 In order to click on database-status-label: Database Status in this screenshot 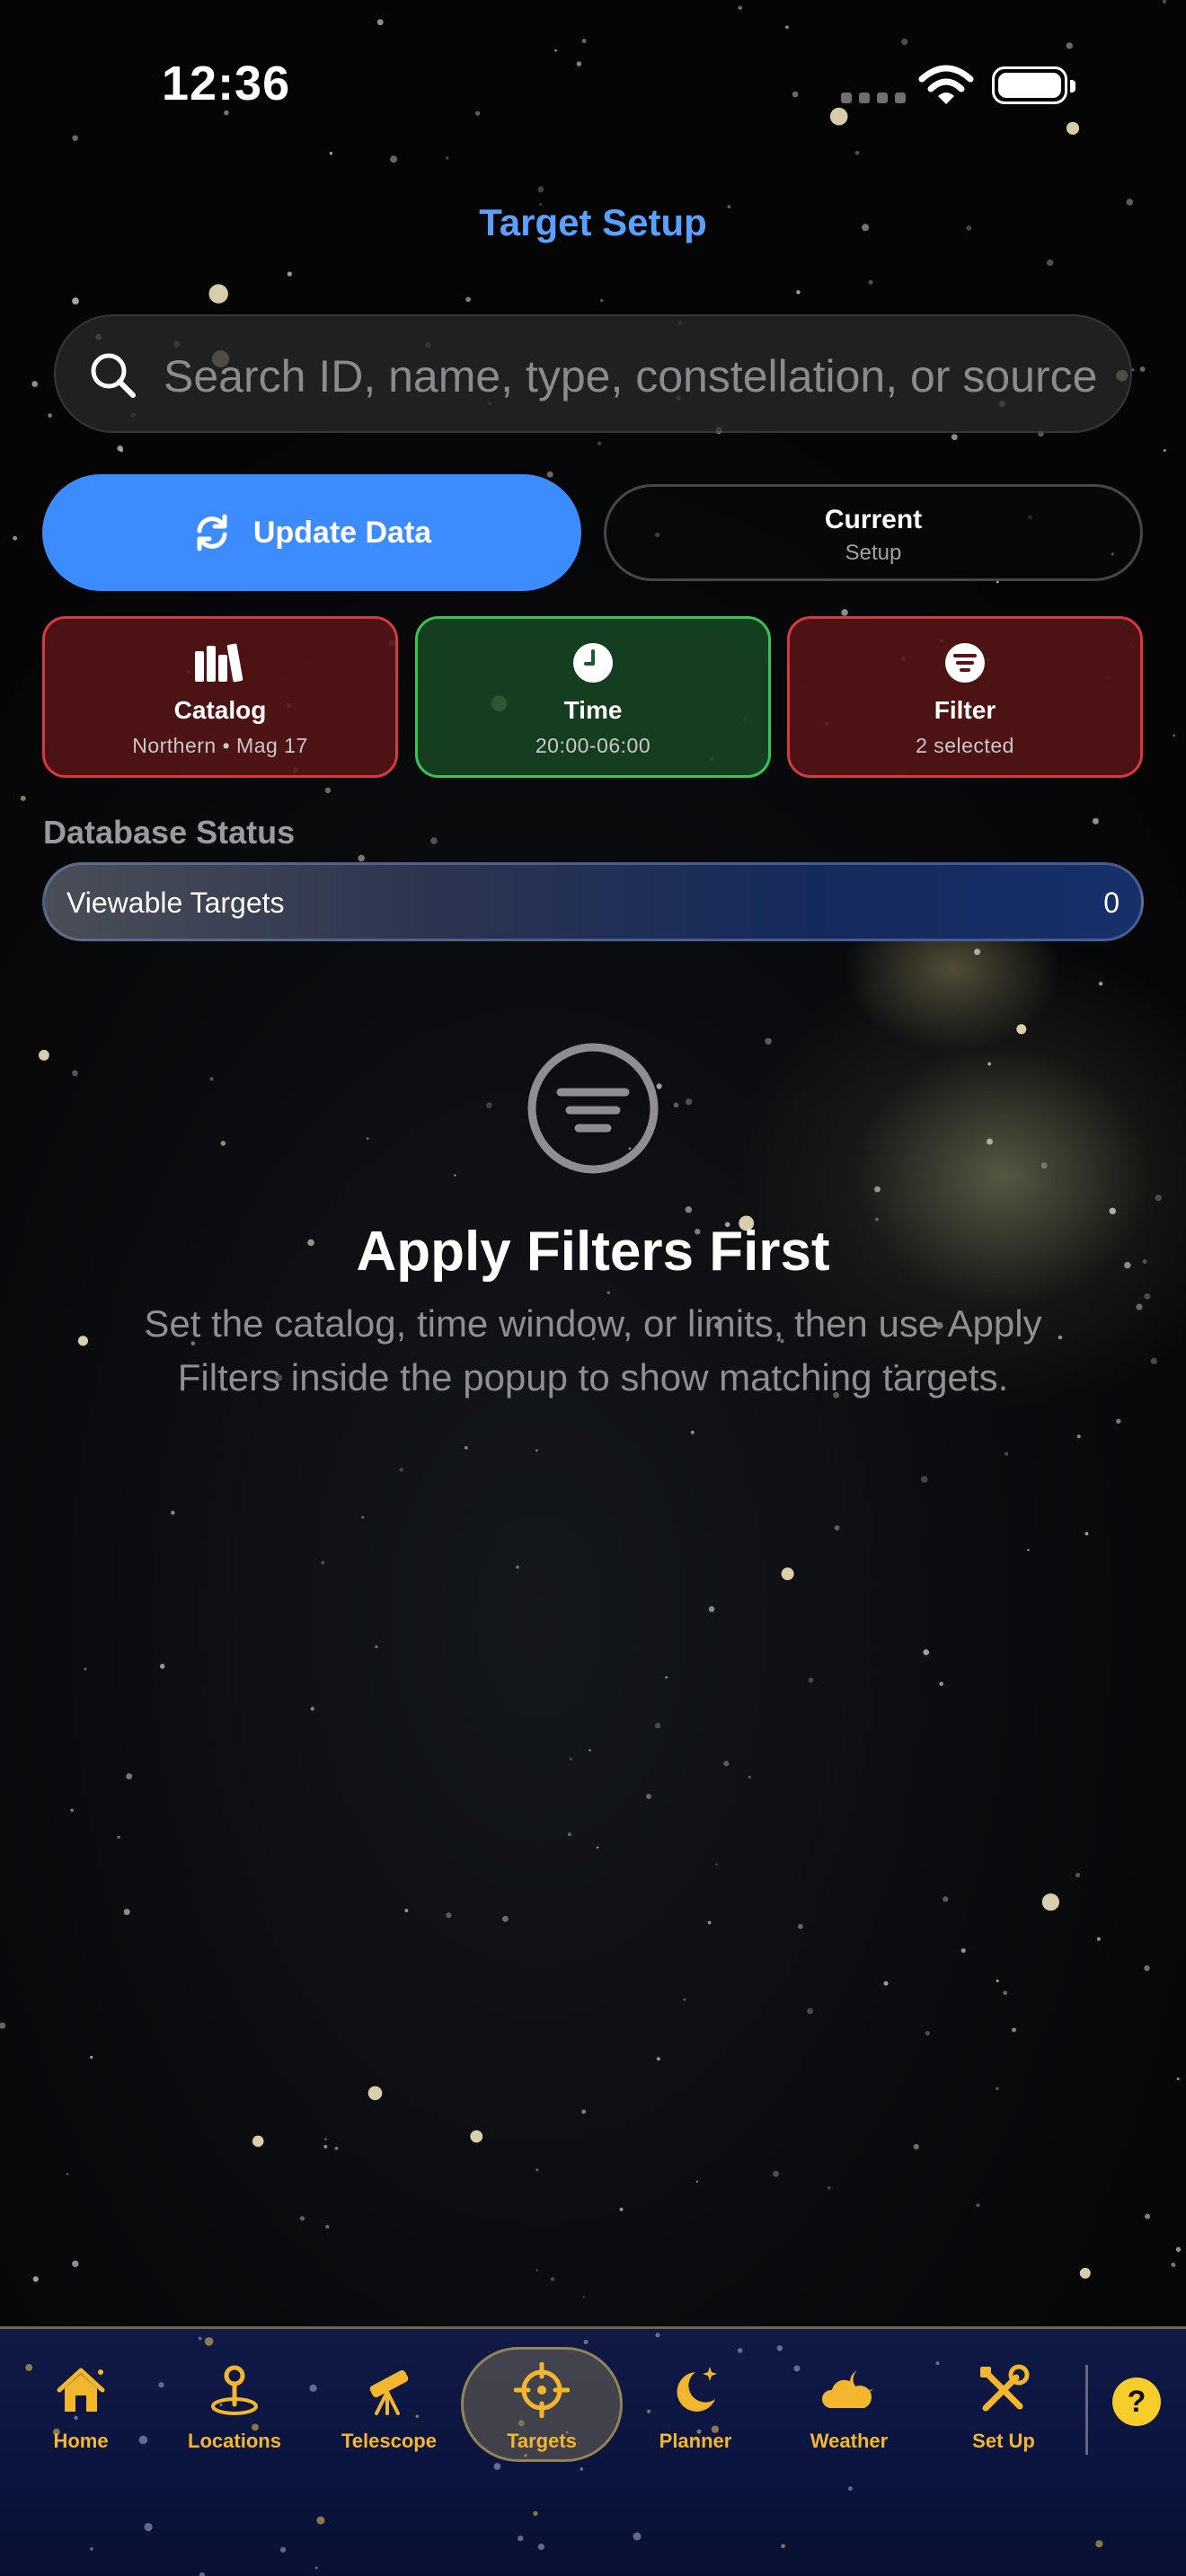, I will do `click(169, 832)`.